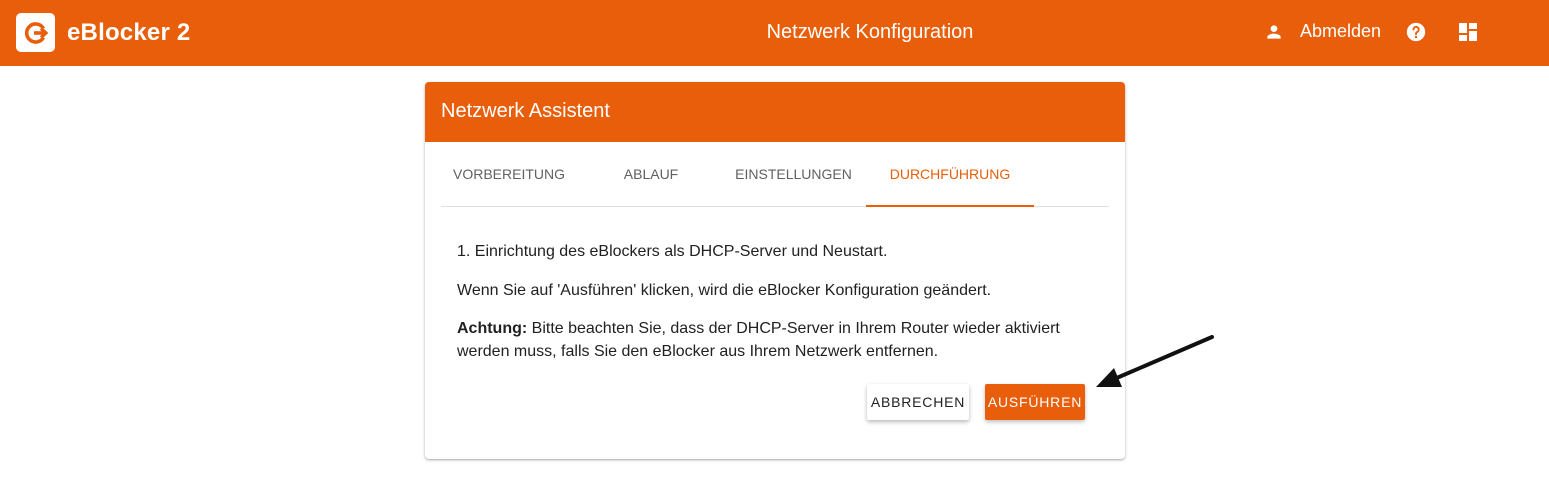  What do you see at coordinates (950, 174) in the screenshot?
I see `tab-execution: DURCHFÜHRUNG` at bounding box center [950, 174].